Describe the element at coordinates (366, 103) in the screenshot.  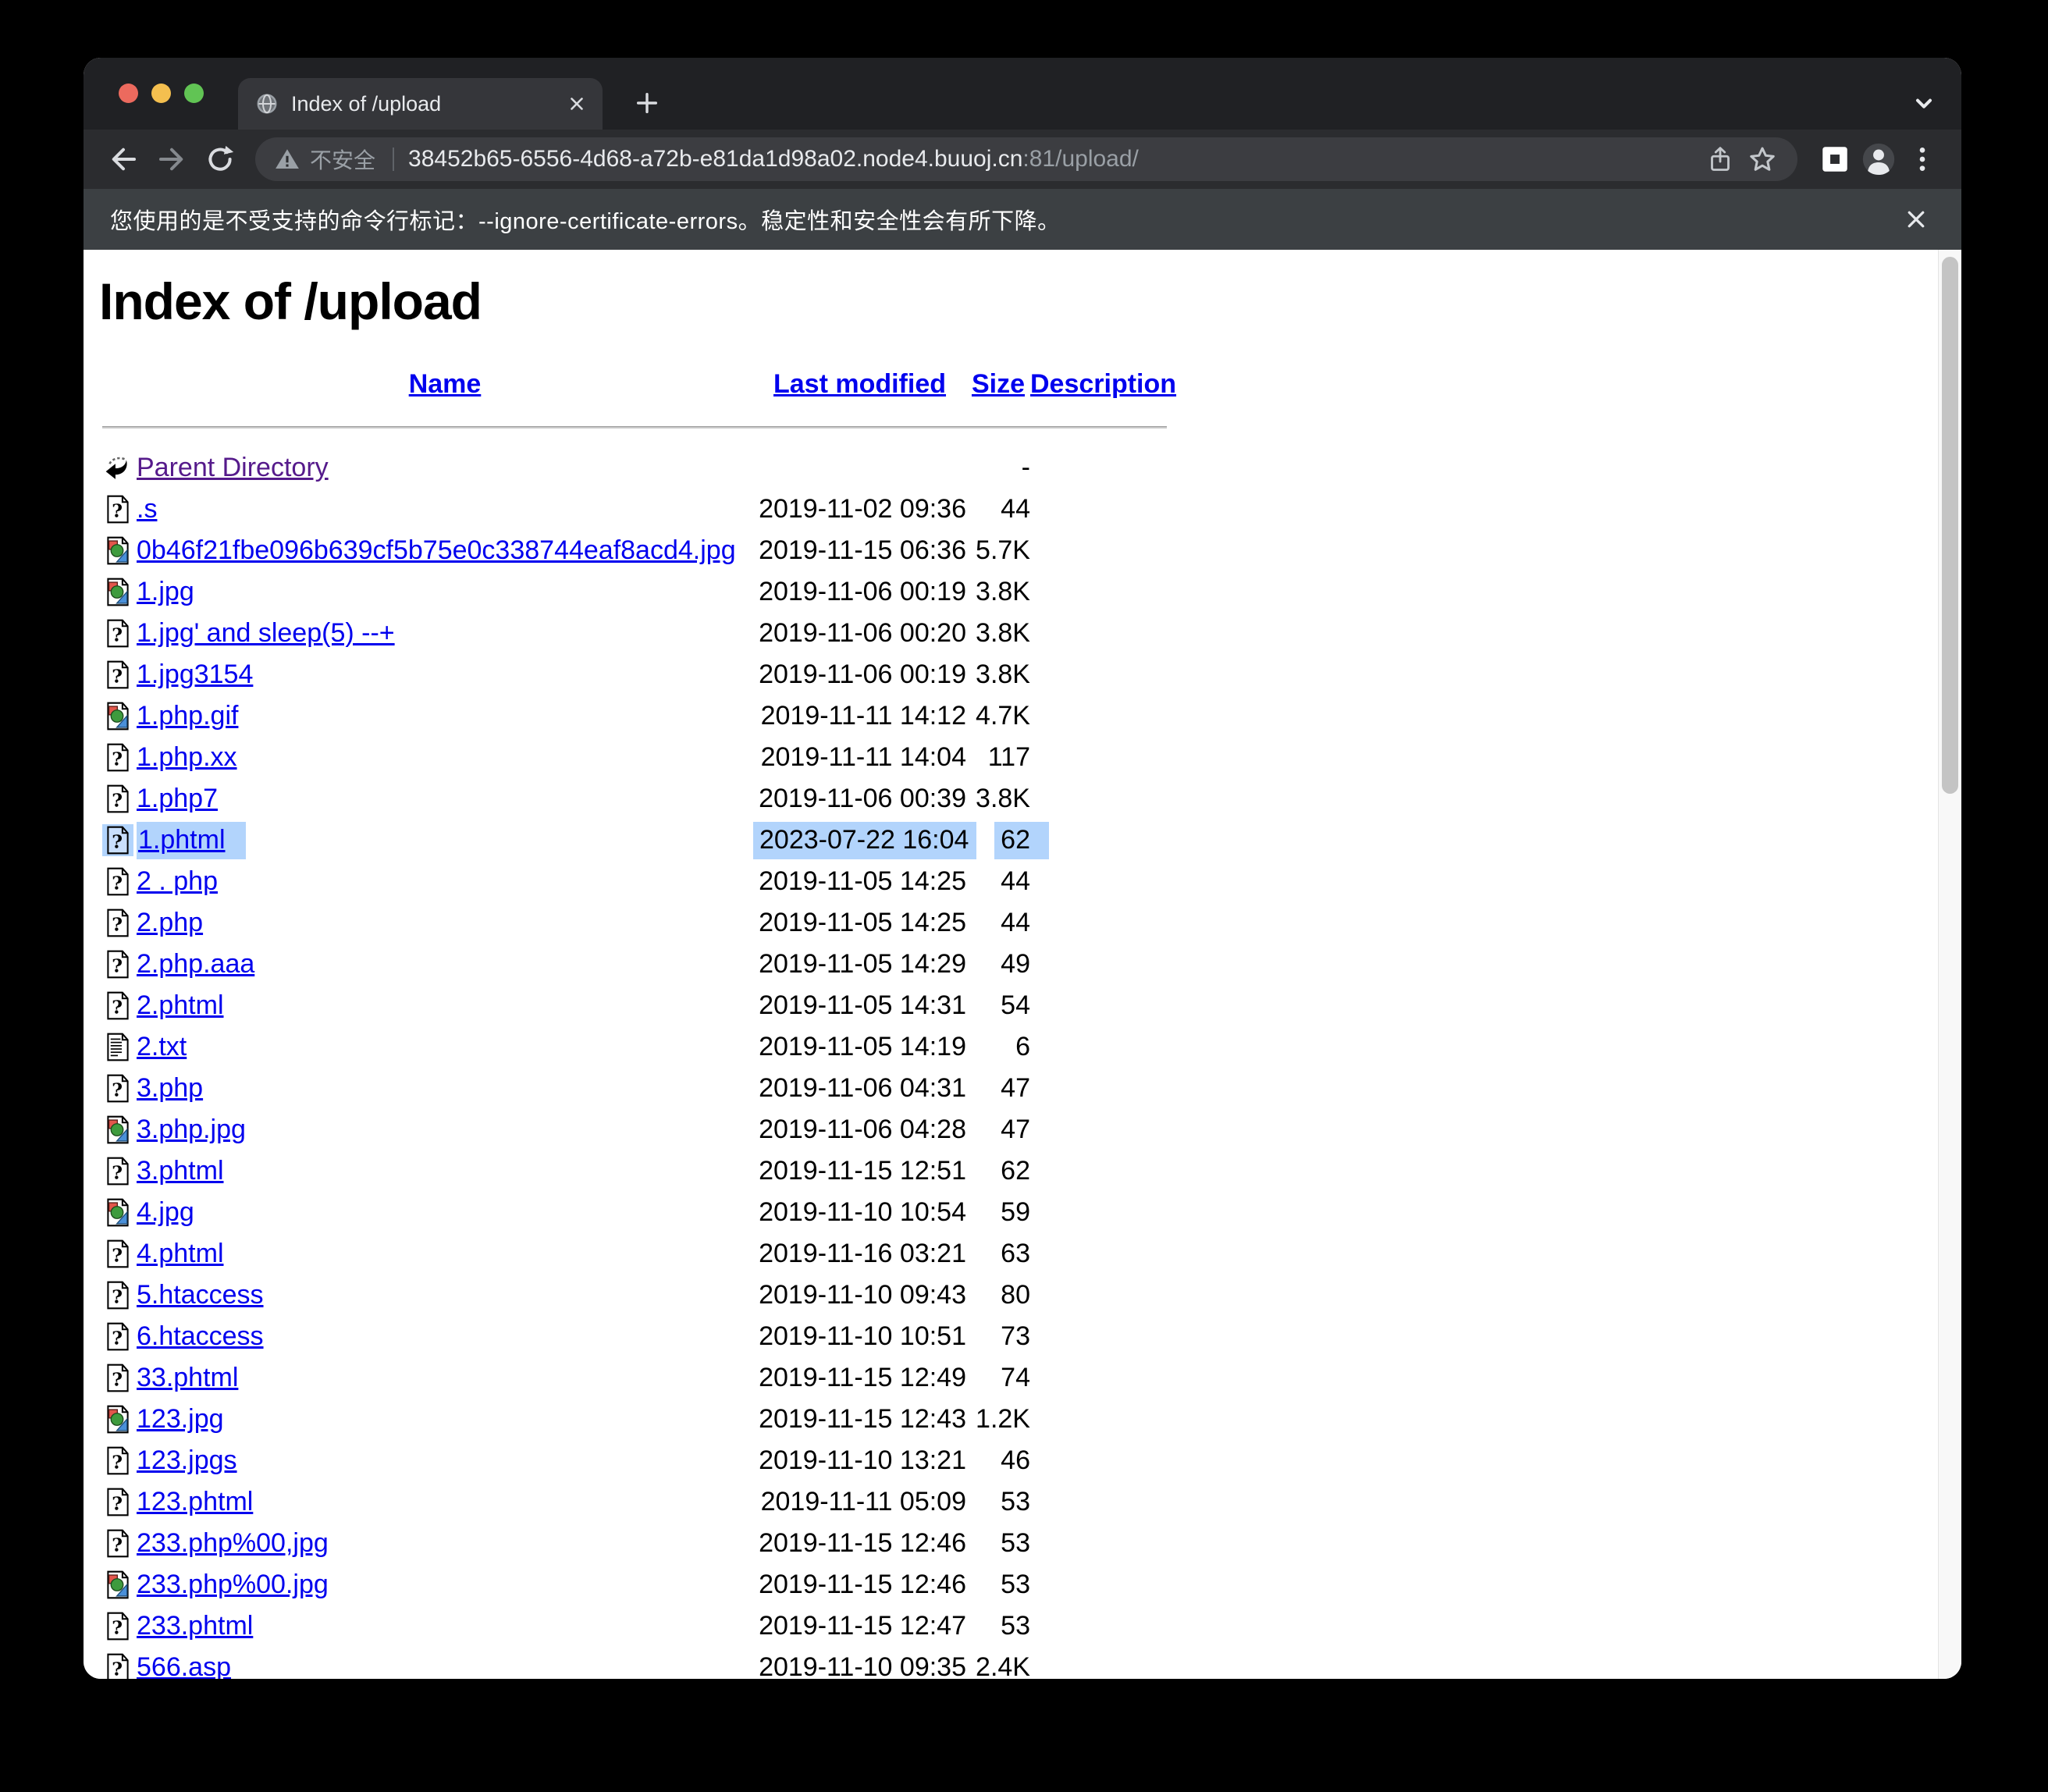
I see `tab-title: Index of /upload` at that location.